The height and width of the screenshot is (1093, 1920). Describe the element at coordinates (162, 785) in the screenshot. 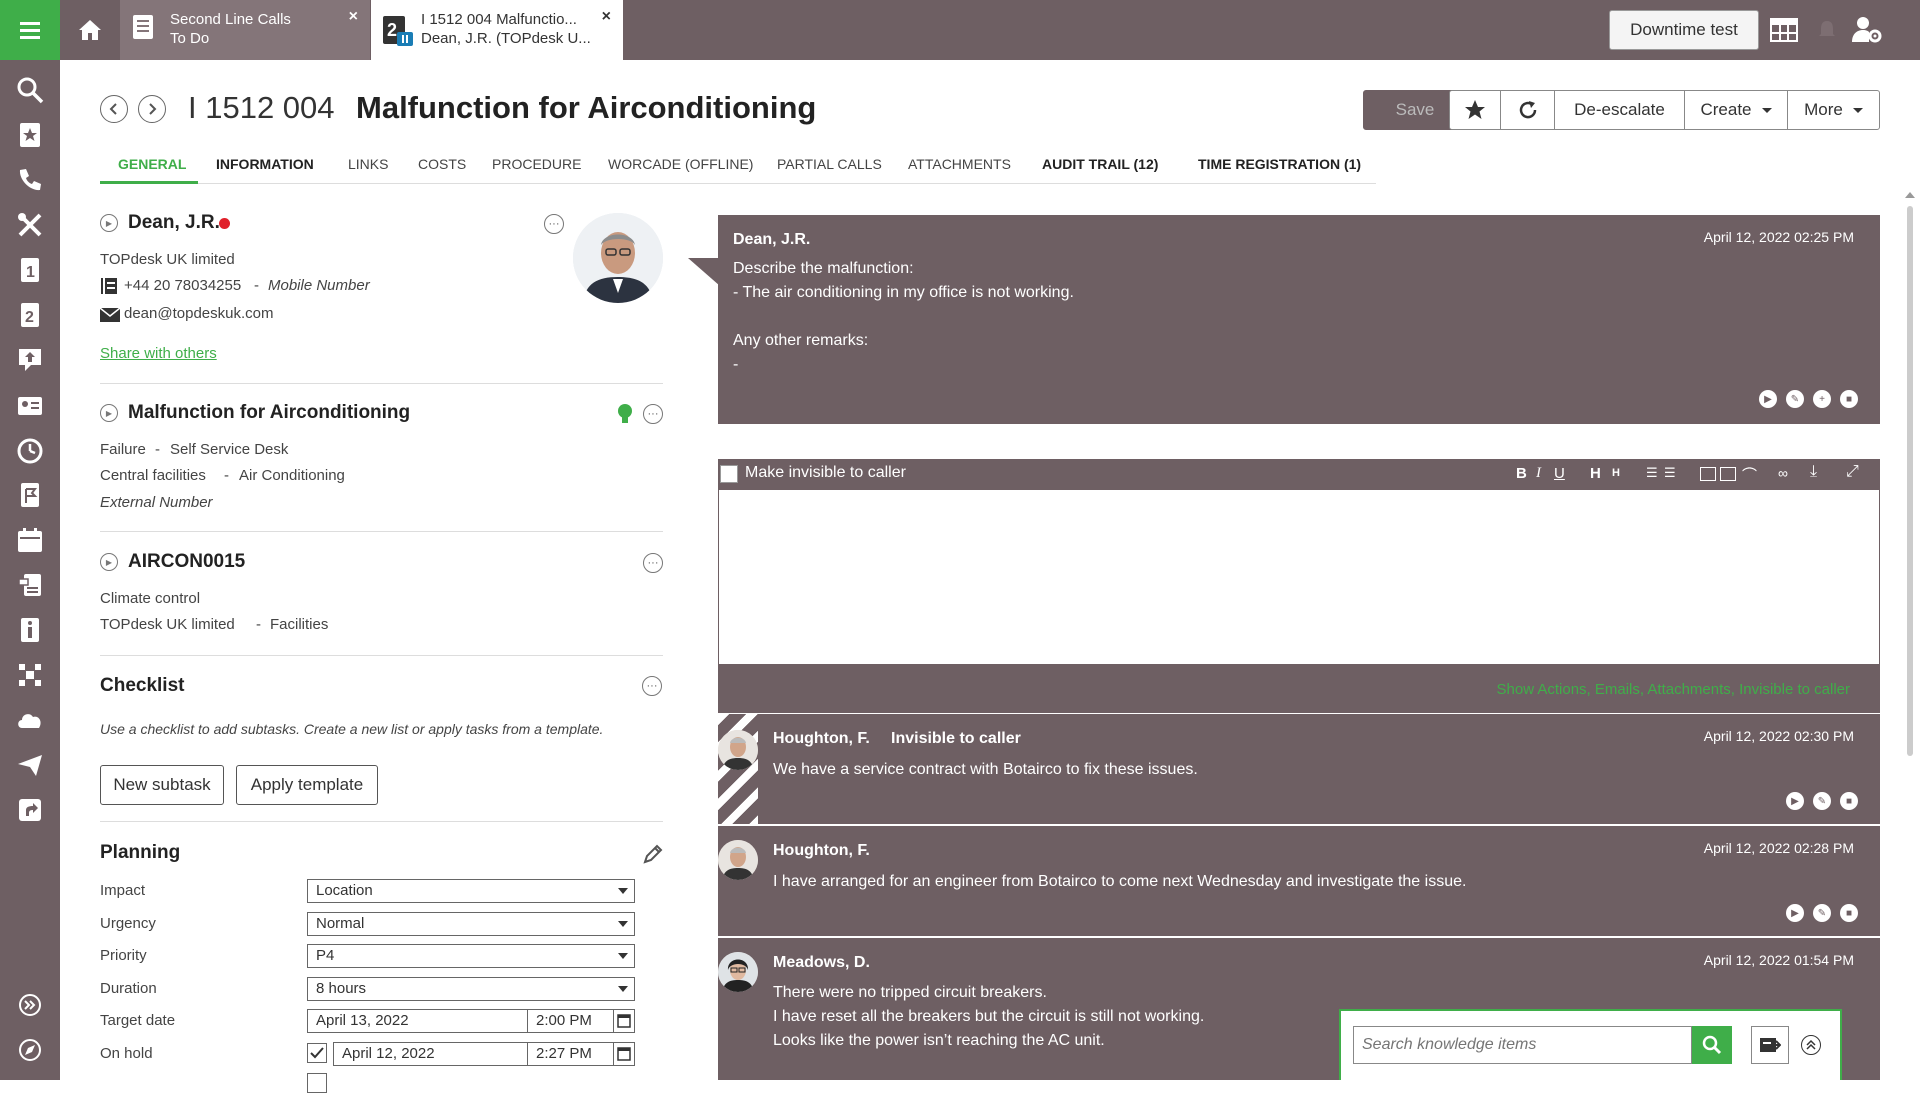

I see `new-subtask-button: New subtask` at that location.